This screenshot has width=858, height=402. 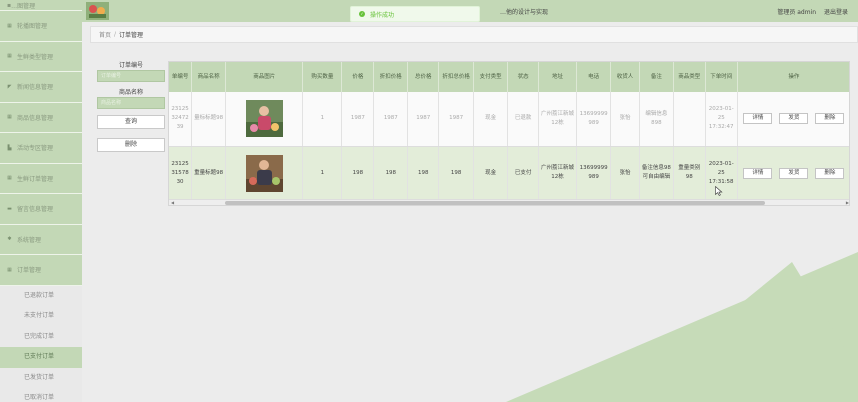 I want to click on cell-discount-price: 198, so click(x=391, y=173).